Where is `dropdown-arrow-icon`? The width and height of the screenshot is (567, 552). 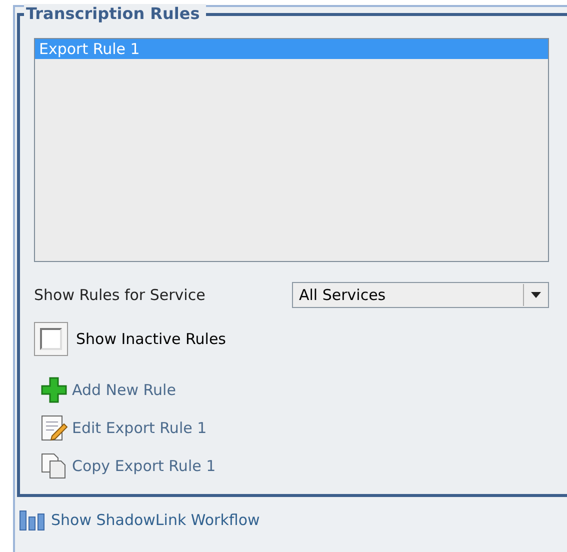
dropdown-arrow-icon is located at coordinates (536, 295).